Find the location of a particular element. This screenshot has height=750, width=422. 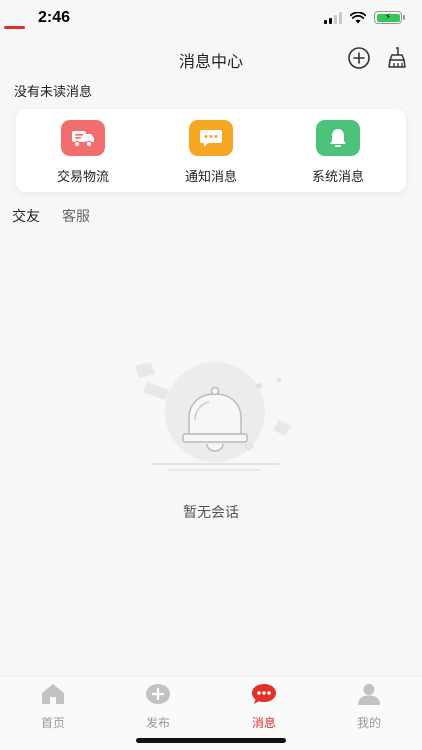

nav-bar: 消息中心 is located at coordinates (211, 58).